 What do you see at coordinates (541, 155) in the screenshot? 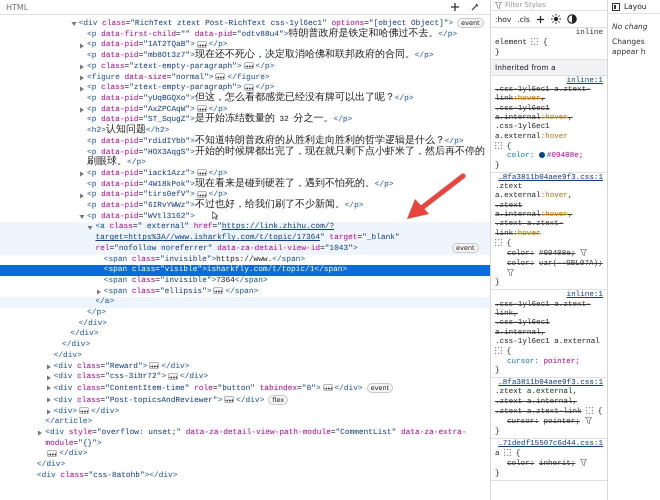
I see `color-swatch` at bounding box center [541, 155].